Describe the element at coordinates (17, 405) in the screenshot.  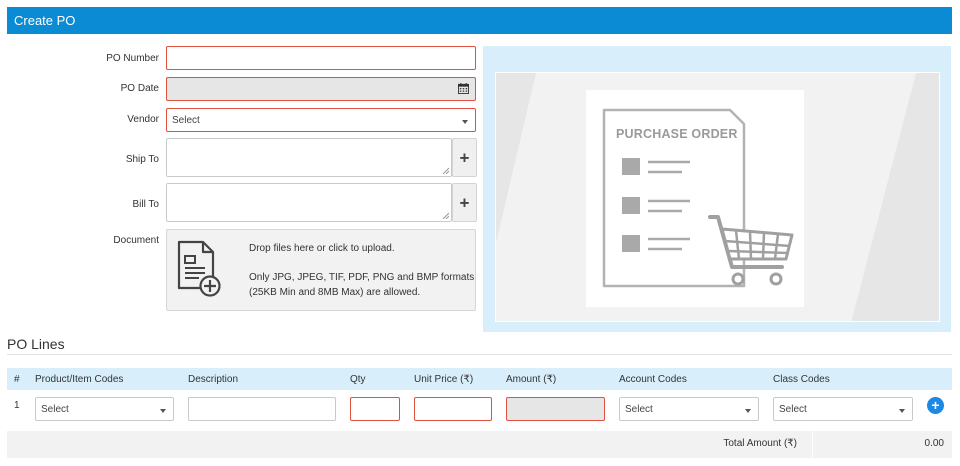
I see `row-number: 1` at that location.